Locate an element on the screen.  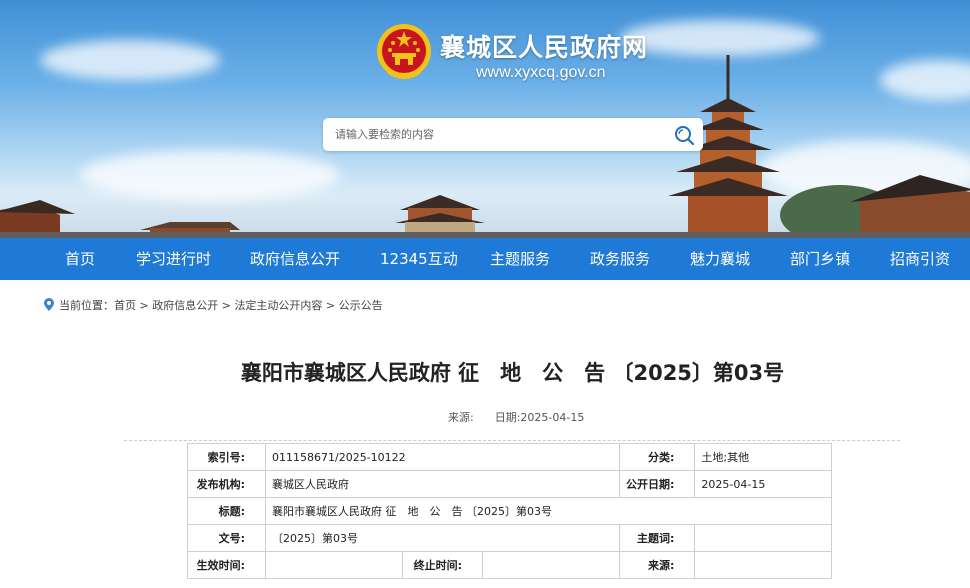
article-title: 襄阳市襄城区人民政府 征 地 公 告 〔2025〕第03号 is located at coordinates (512, 373).